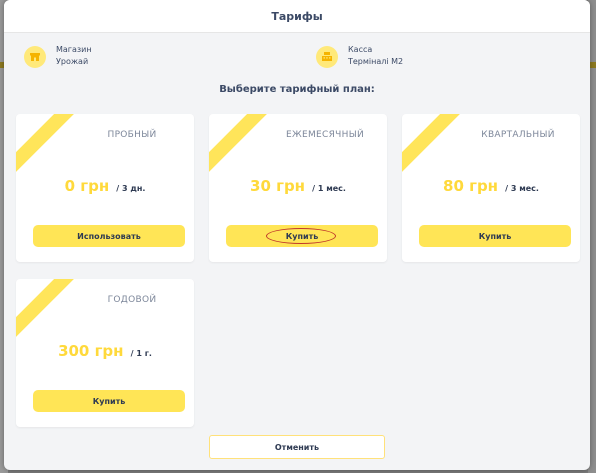  What do you see at coordinates (522, 188) in the screenshot?
I see `plan-price-period: / 3 мес.` at bounding box center [522, 188].